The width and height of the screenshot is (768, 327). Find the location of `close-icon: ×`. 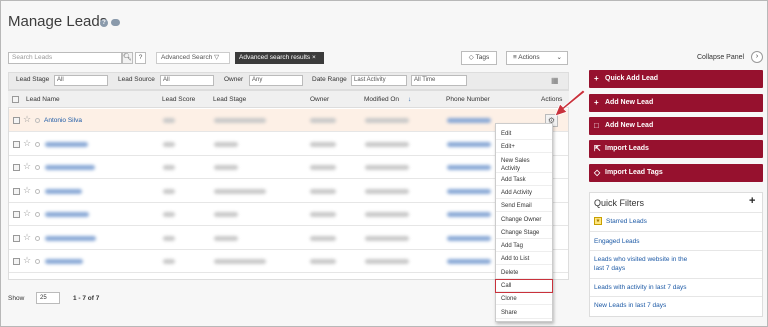

close-icon: × is located at coordinates (314, 57).